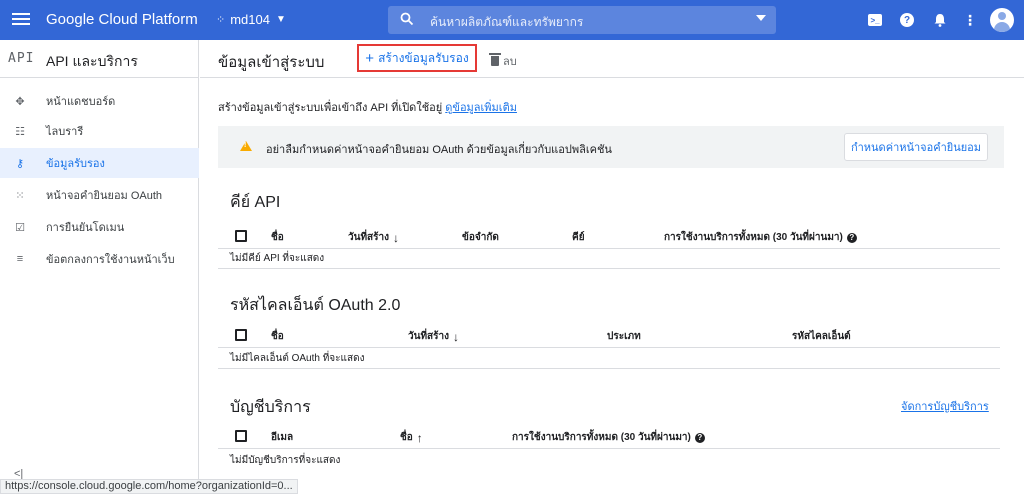 Image resolution: width=1024 pixels, height=494 pixels. What do you see at coordinates (407, 19) in the screenshot?
I see `search-icon` at bounding box center [407, 19].